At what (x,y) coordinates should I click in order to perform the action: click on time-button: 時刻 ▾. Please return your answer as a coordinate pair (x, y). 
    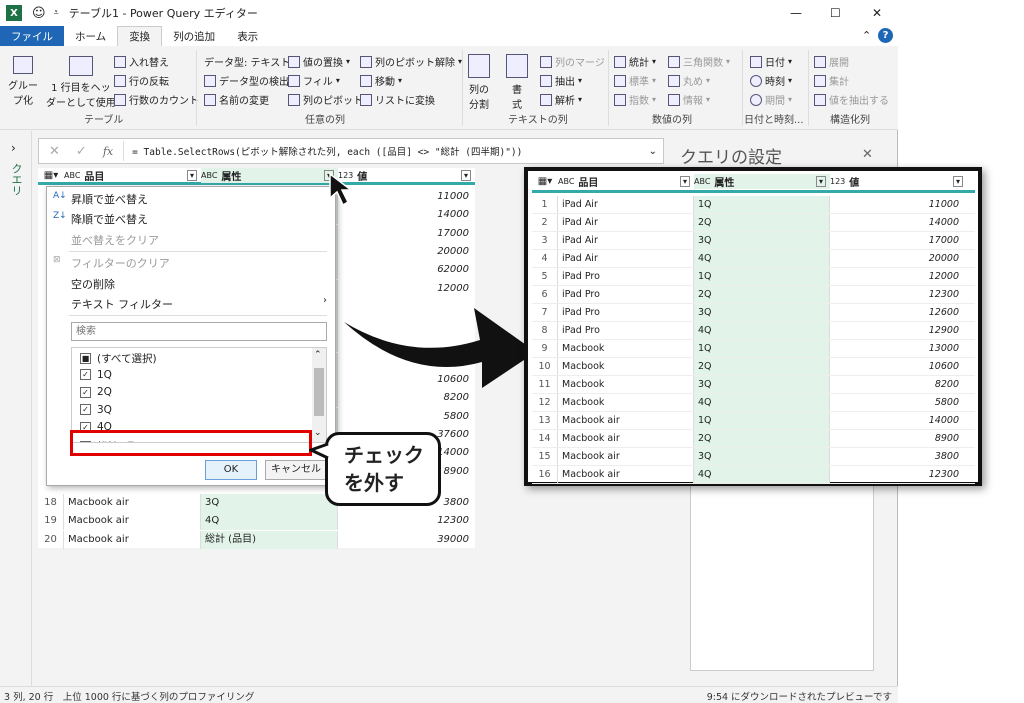
    Looking at the image, I should click on (771, 80).